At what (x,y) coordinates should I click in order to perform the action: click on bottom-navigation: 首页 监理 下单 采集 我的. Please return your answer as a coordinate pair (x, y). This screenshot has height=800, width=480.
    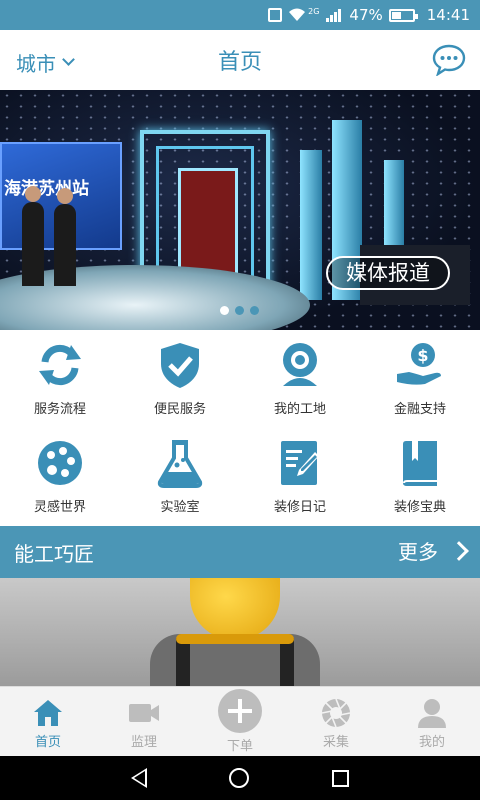
    Looking at the image, I should click on (240, 721).